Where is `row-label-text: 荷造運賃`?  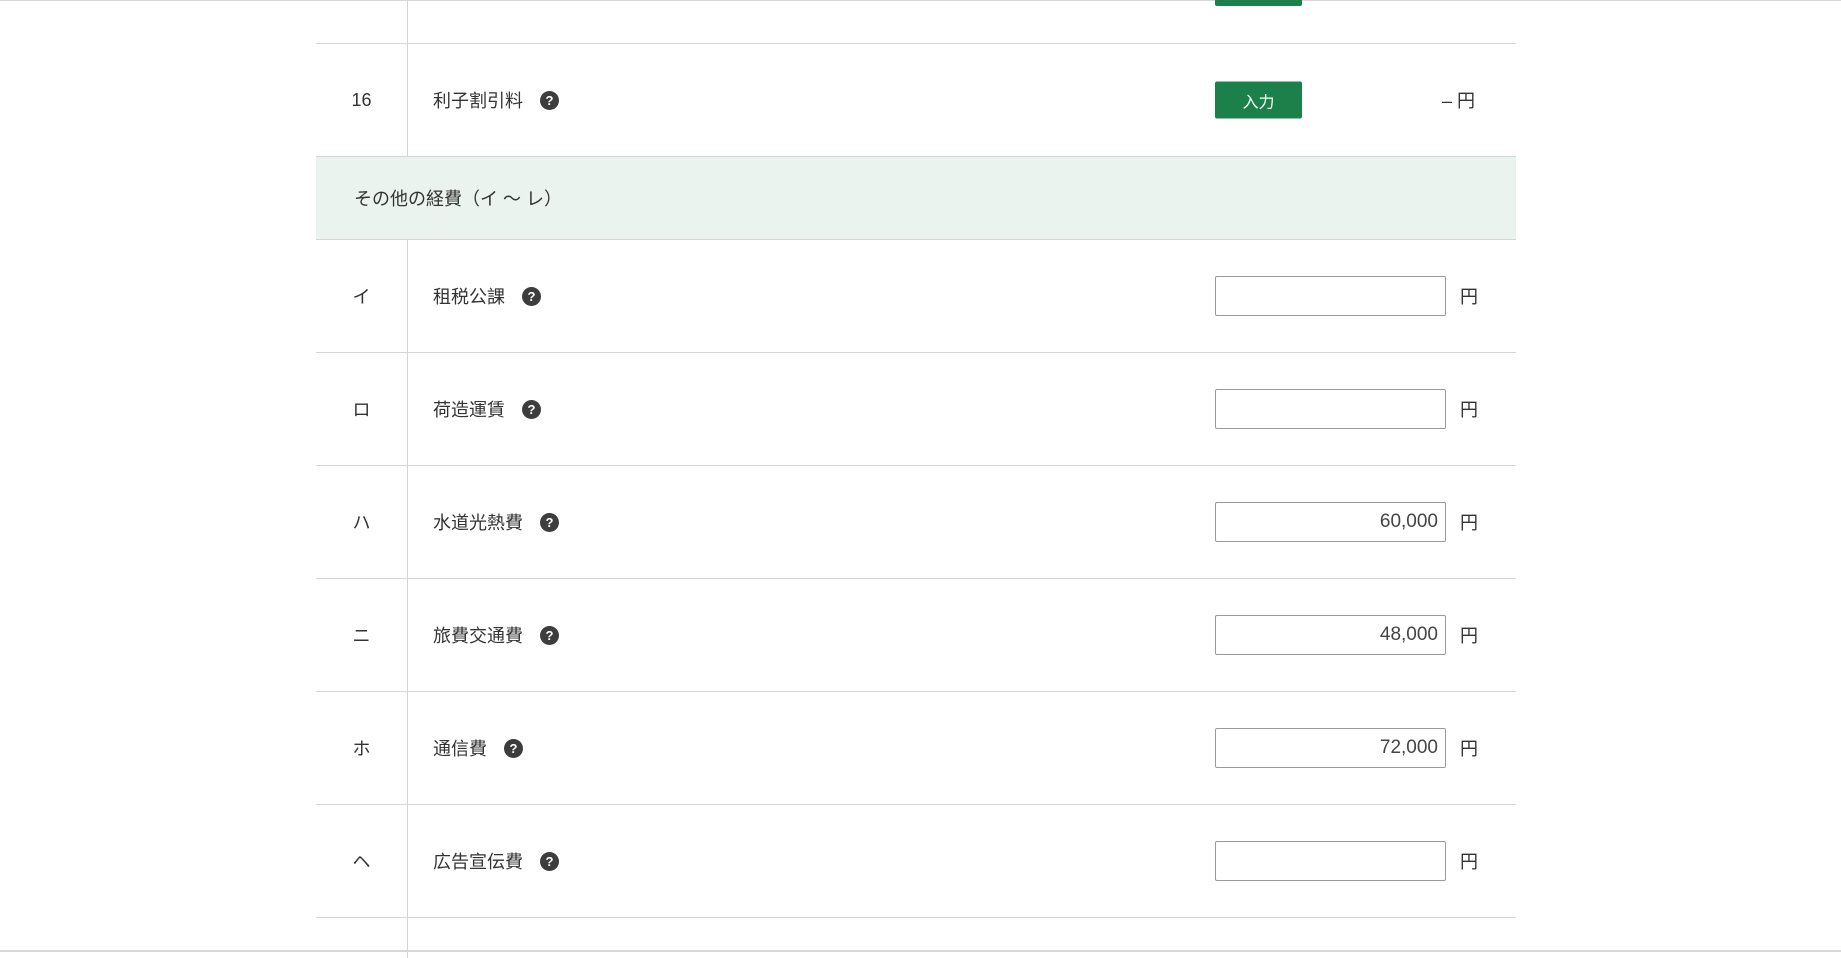
row-label-text: 荷造運賃 is located at coordinates (469, 410).